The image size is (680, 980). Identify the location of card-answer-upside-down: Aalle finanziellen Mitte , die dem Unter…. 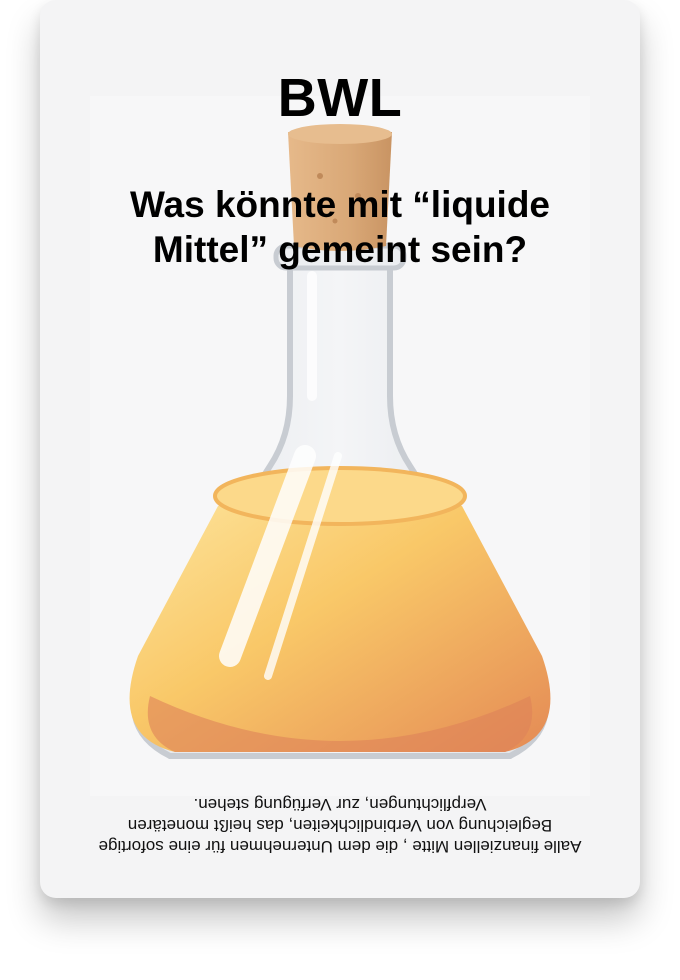
(340, 825).